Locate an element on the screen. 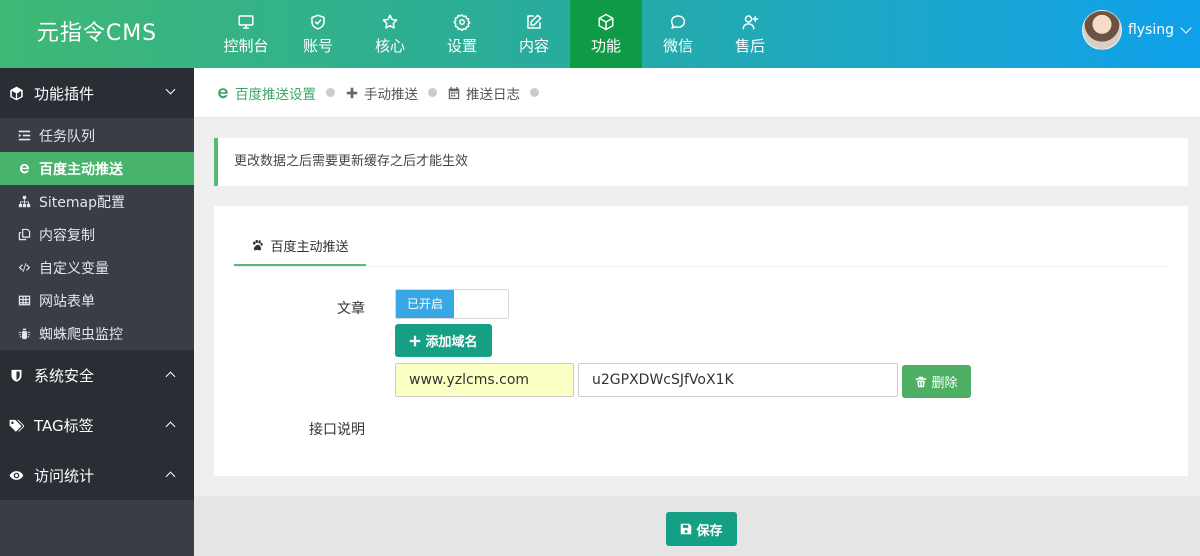 The image size is (1200, 556). article-toggle: 已开启 is located at coordinates (452, 304).